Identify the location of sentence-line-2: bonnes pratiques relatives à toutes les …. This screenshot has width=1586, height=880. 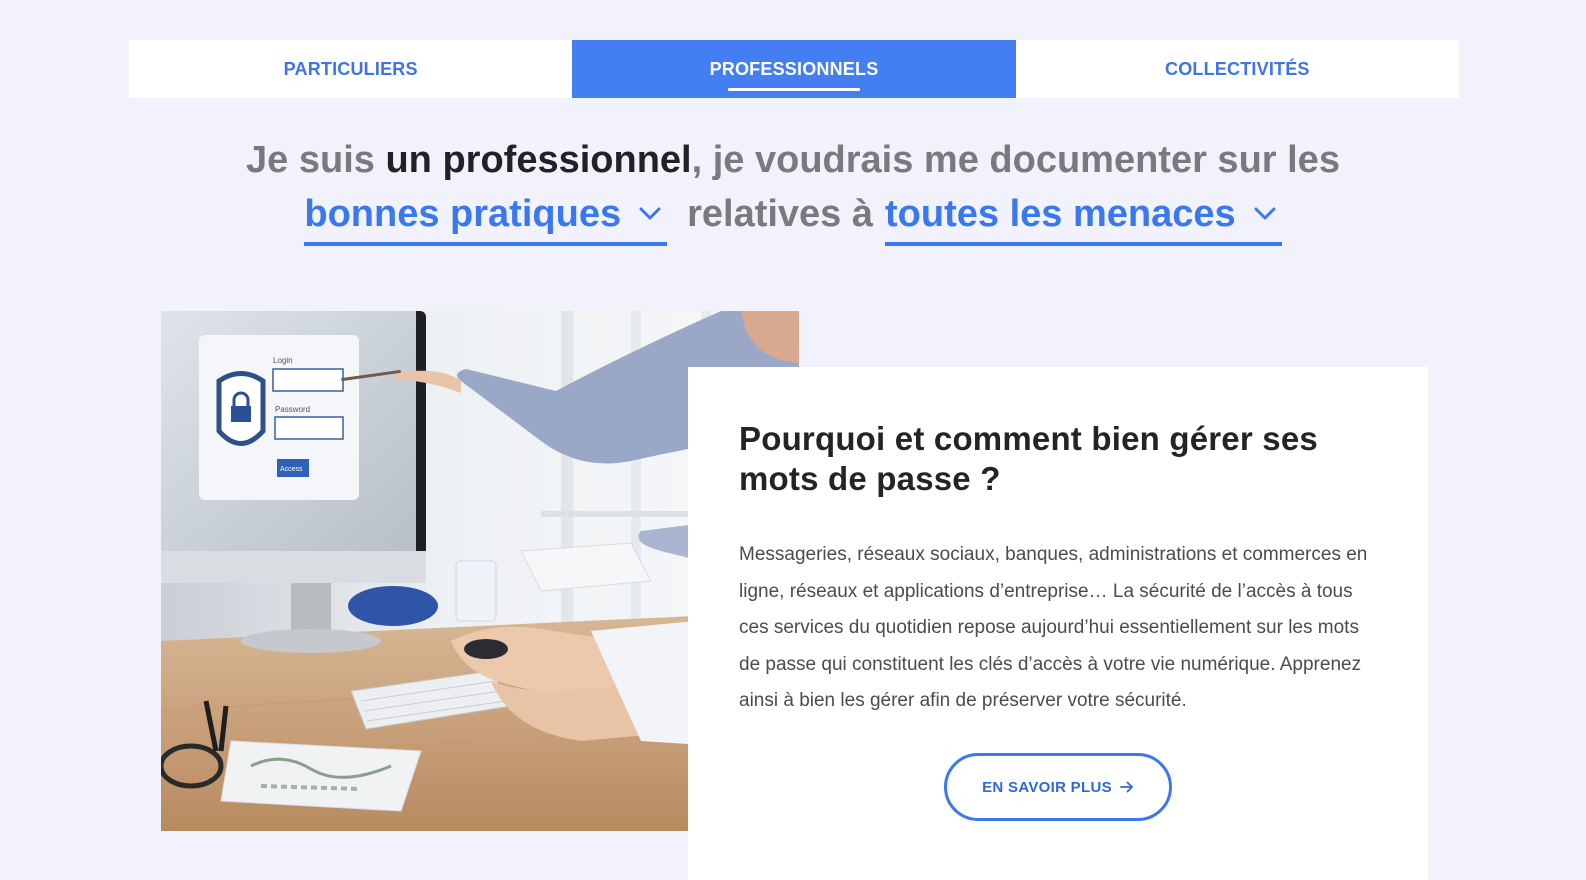
(793, 217).